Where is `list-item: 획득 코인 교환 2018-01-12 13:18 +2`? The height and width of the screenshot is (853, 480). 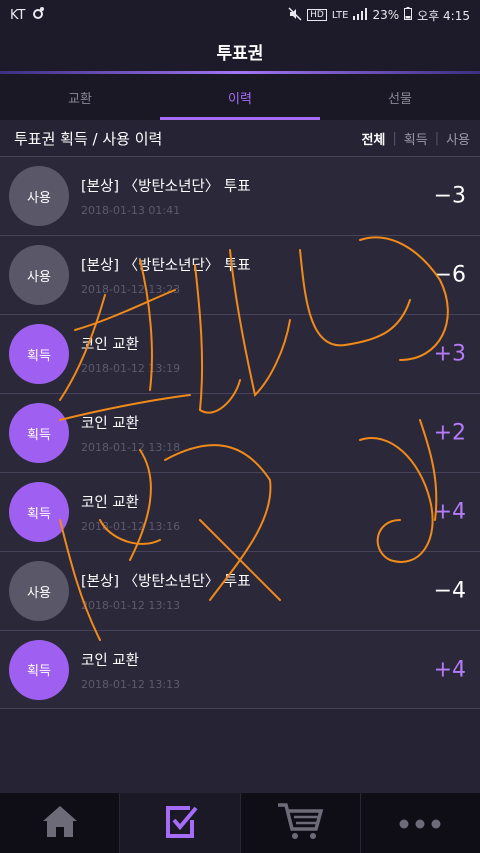
list-item: 획득 코인 교환 2018-01-12 13:18 +2 is located at coordinates (240, 432).